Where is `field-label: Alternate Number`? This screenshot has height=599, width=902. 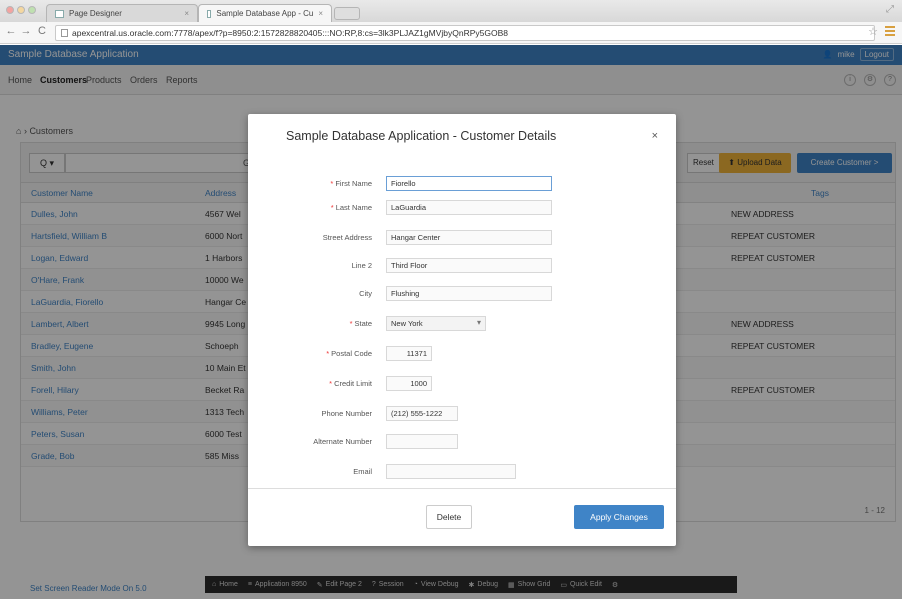
field-label: Alternate Number is located at coordinates (342, 441).